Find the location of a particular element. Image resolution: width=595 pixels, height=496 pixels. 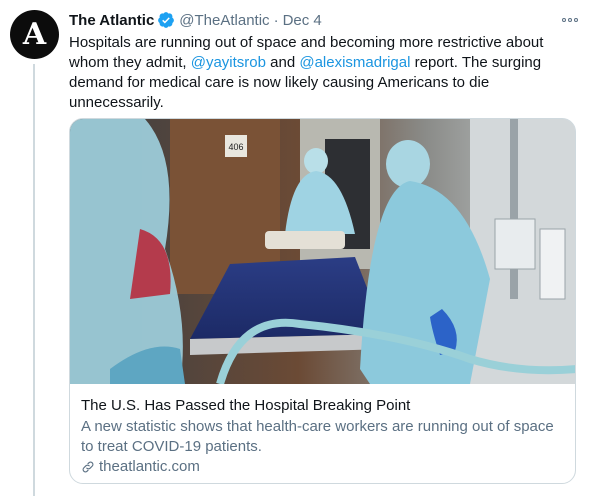

mention-alexismadrigal: @alexismadrigal is located at coordinates (354, 62).